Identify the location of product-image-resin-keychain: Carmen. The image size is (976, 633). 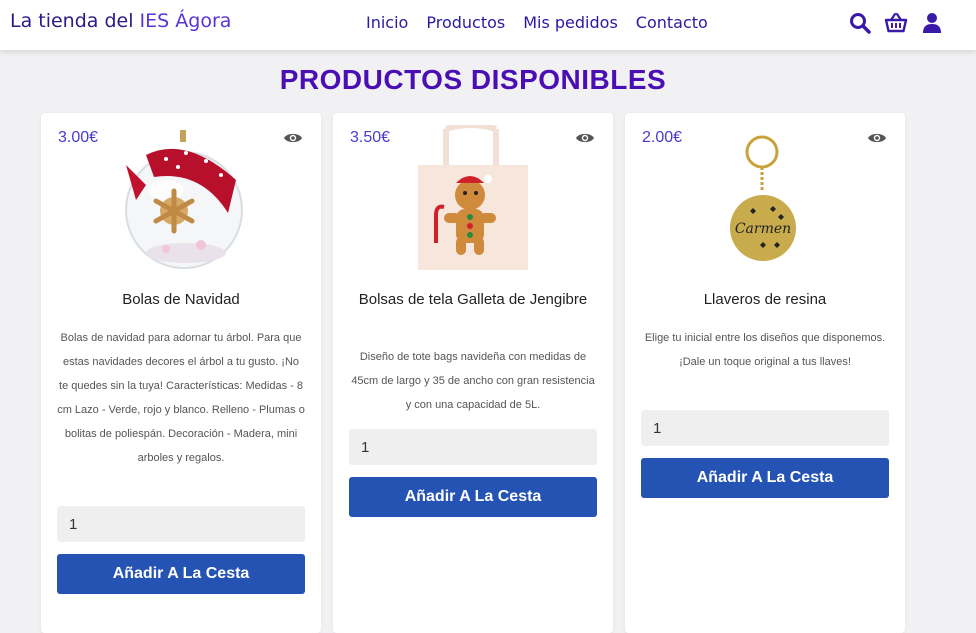
(765, 200).